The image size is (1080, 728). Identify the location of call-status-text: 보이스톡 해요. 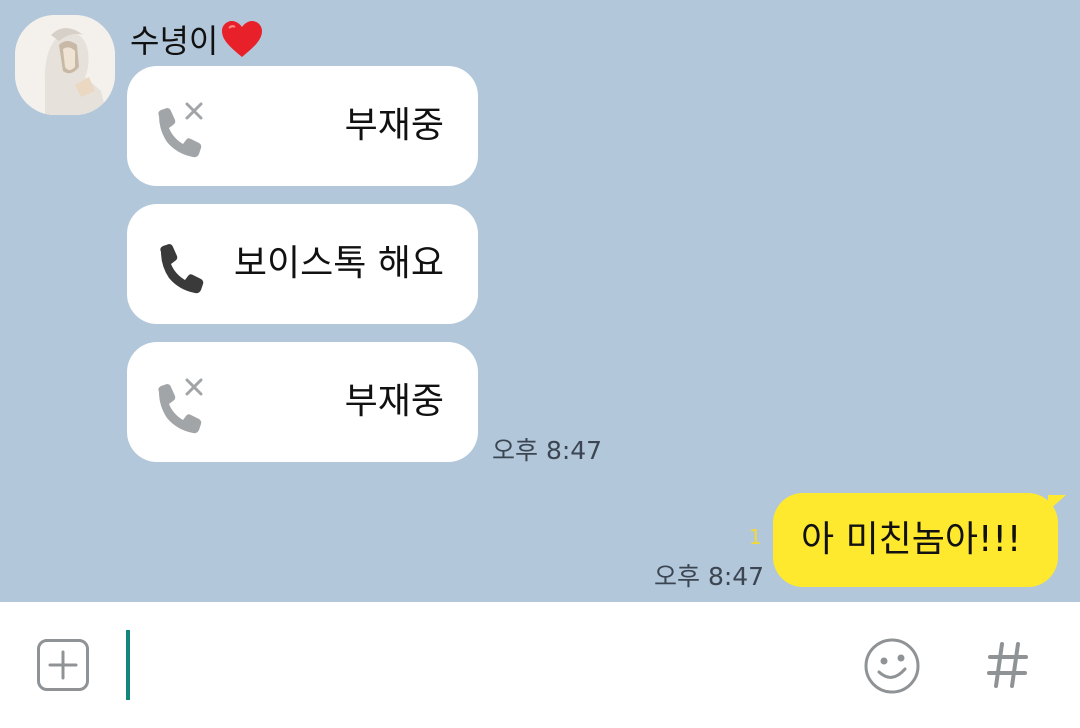
(338, 263).